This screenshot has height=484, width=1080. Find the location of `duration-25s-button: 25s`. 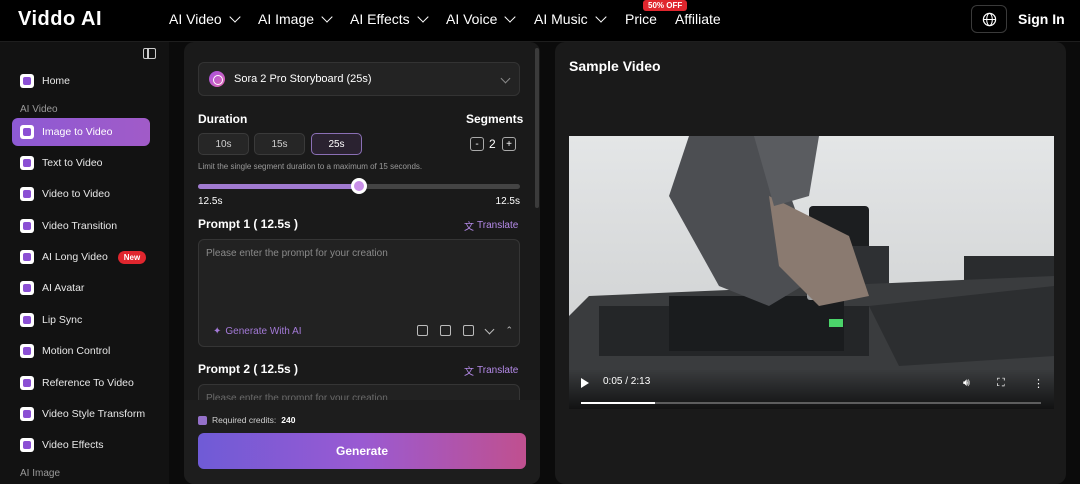

duration-25s-button: 25s is located at coordinates (336, 144).